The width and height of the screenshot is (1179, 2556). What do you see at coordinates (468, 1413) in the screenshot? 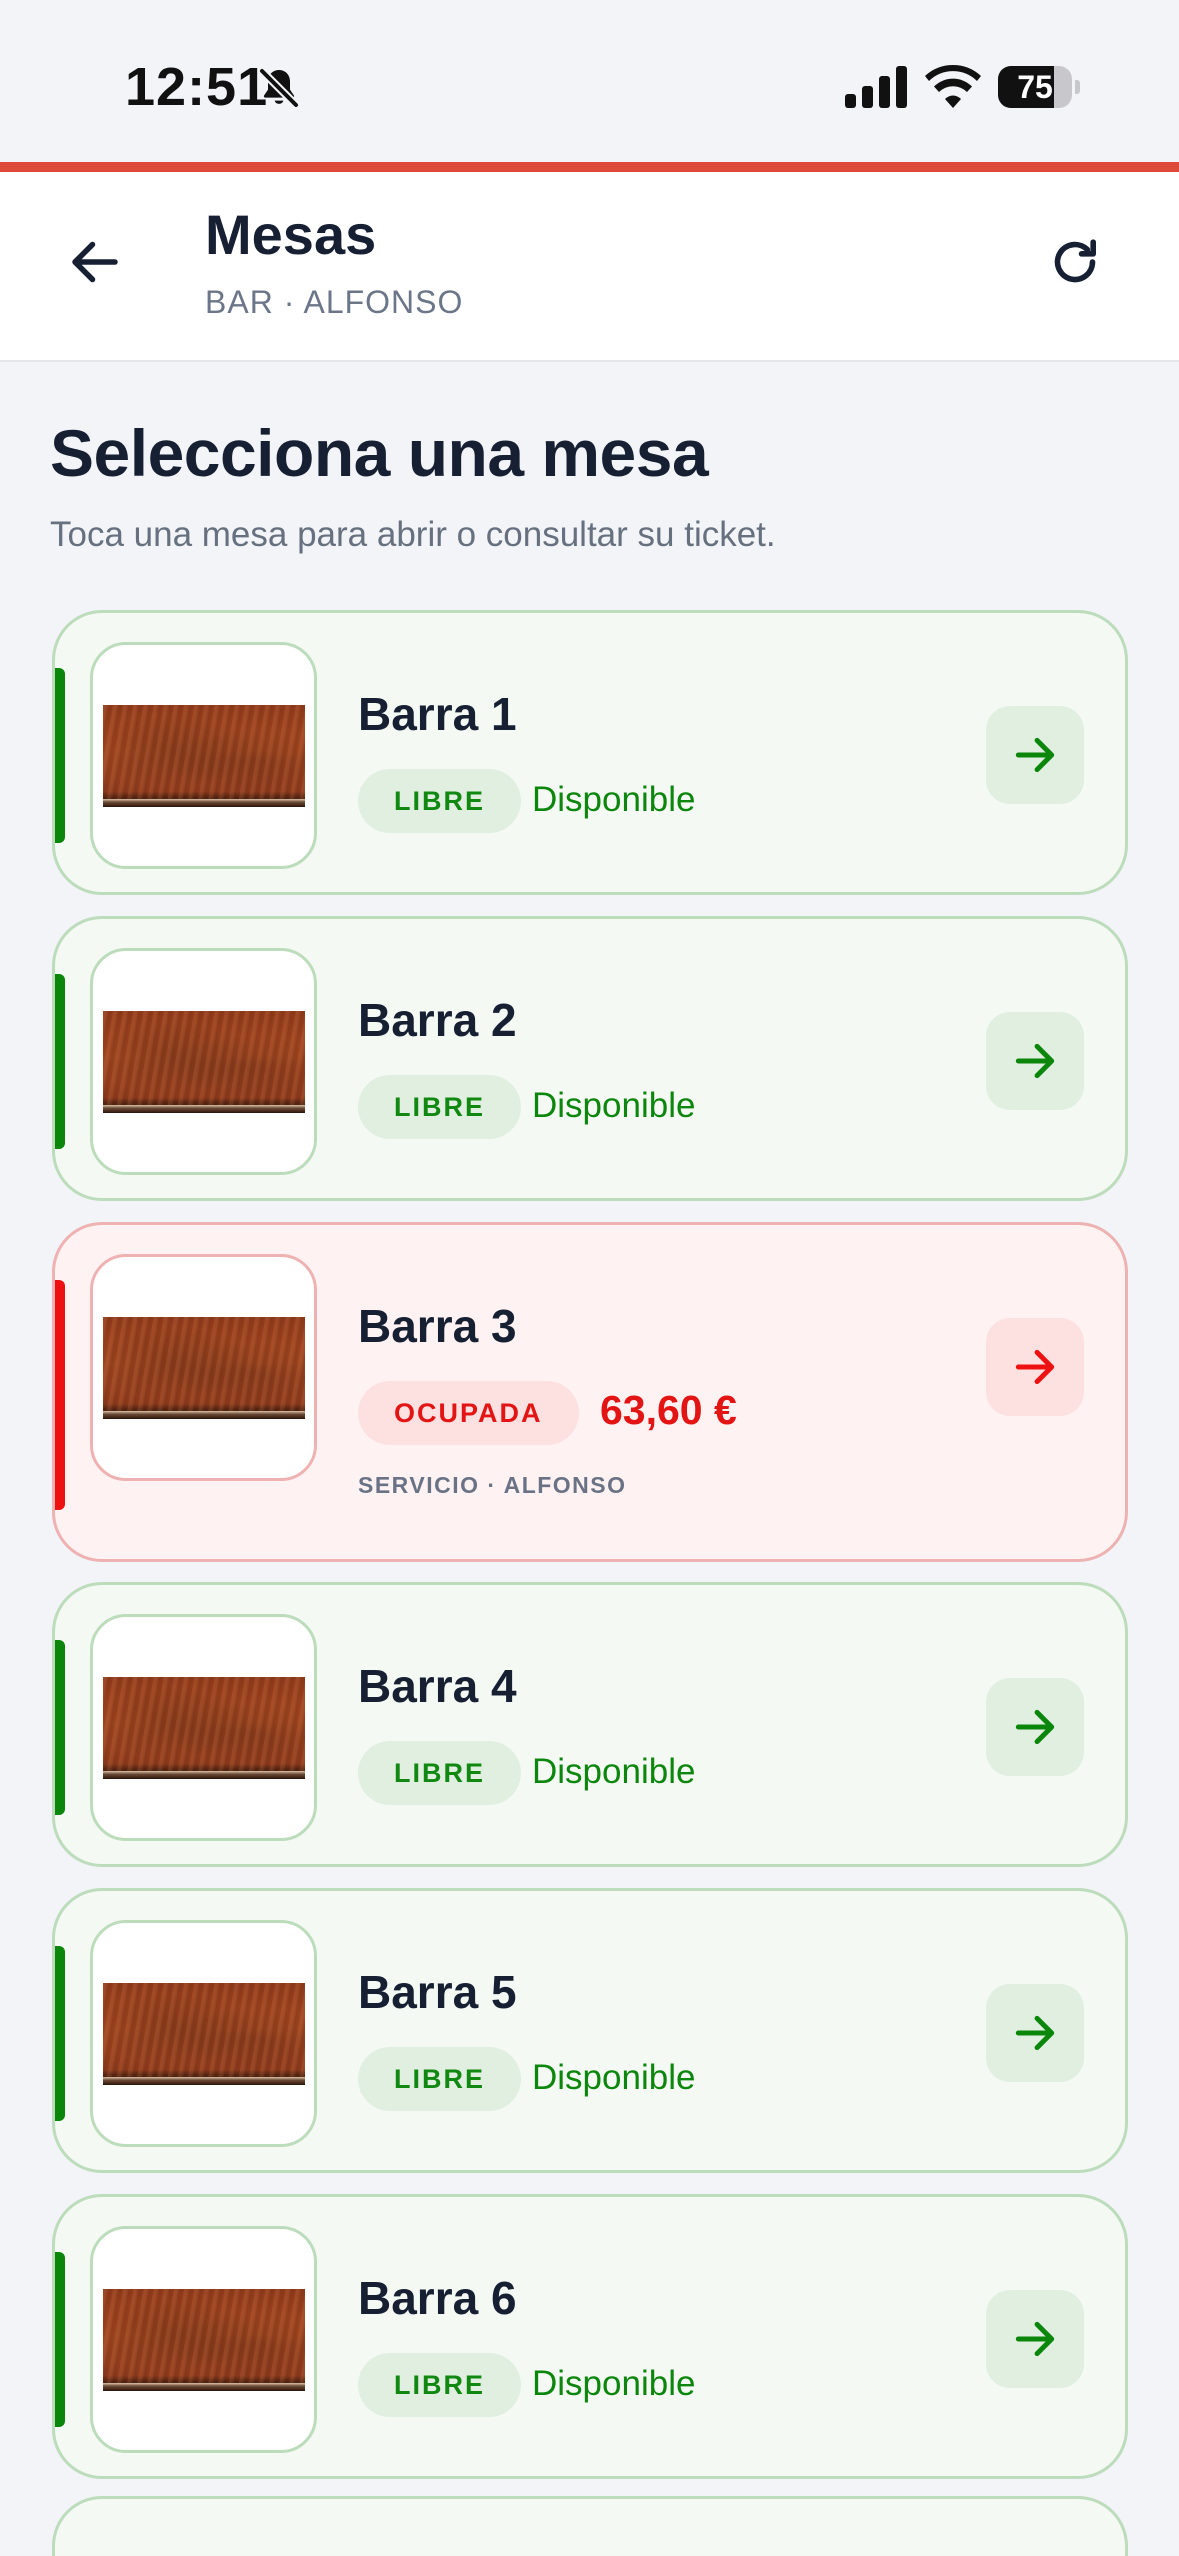
I see `status-badge: OCUPADA` at bounding box center [468, 1413].